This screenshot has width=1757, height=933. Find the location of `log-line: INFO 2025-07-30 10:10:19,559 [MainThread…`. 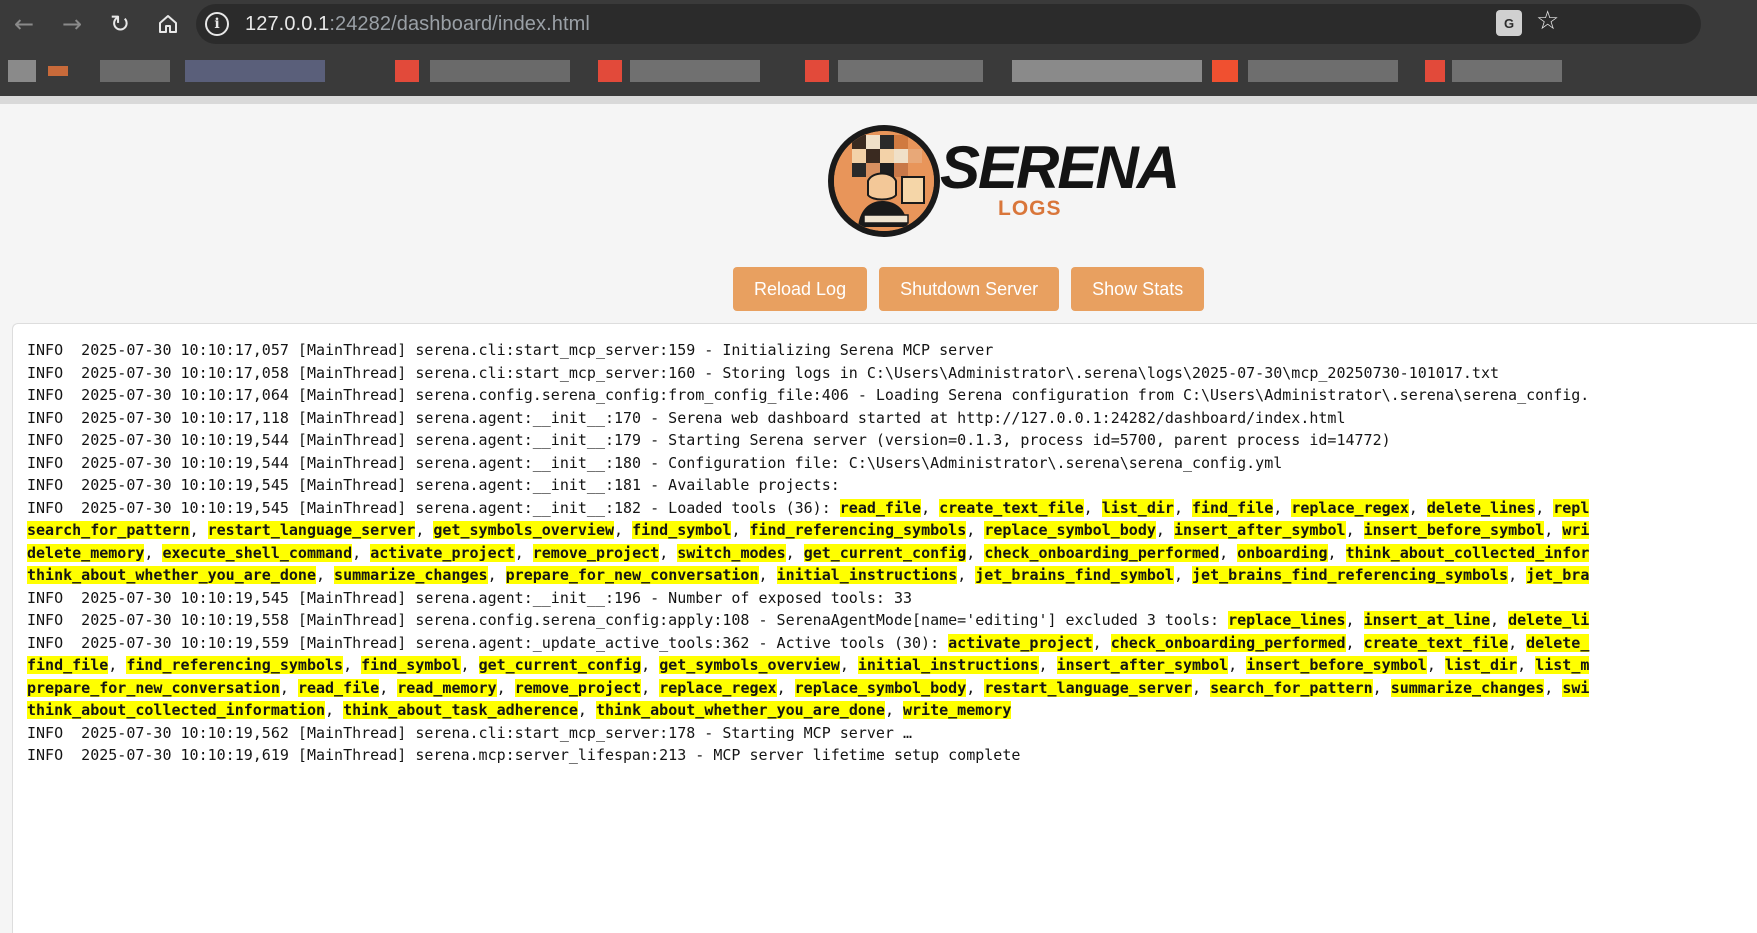

log-line: INFO 2025-07-30 10:10:19,559 [MainThread… is located at coordinates (892, 643).